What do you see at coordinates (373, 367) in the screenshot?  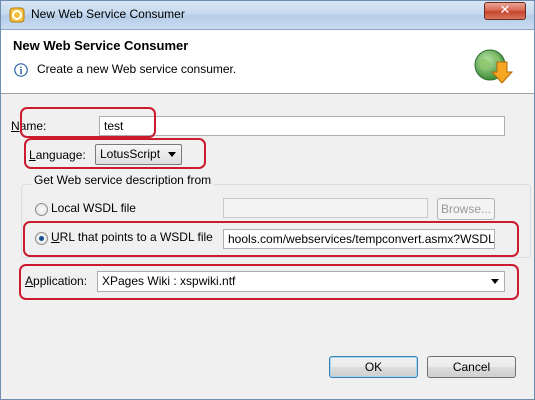 I see `ok-button: OK` at bounding box center [373, 367].